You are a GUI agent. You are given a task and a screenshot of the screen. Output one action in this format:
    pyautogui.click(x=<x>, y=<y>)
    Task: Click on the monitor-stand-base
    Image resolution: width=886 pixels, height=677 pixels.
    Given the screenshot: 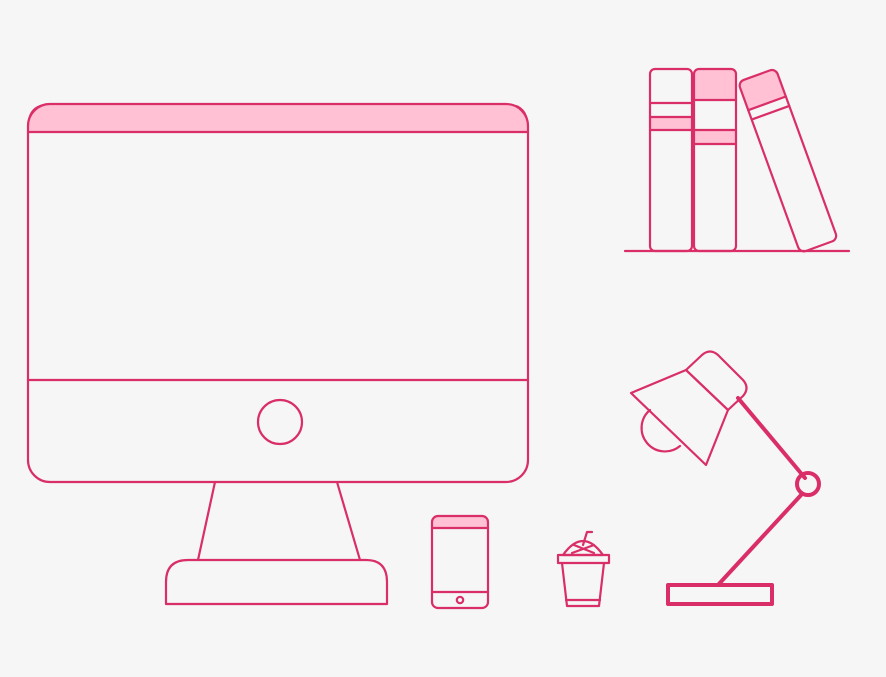 What is the action you would take?
    pyautogui.click(x=276, y=582)
    